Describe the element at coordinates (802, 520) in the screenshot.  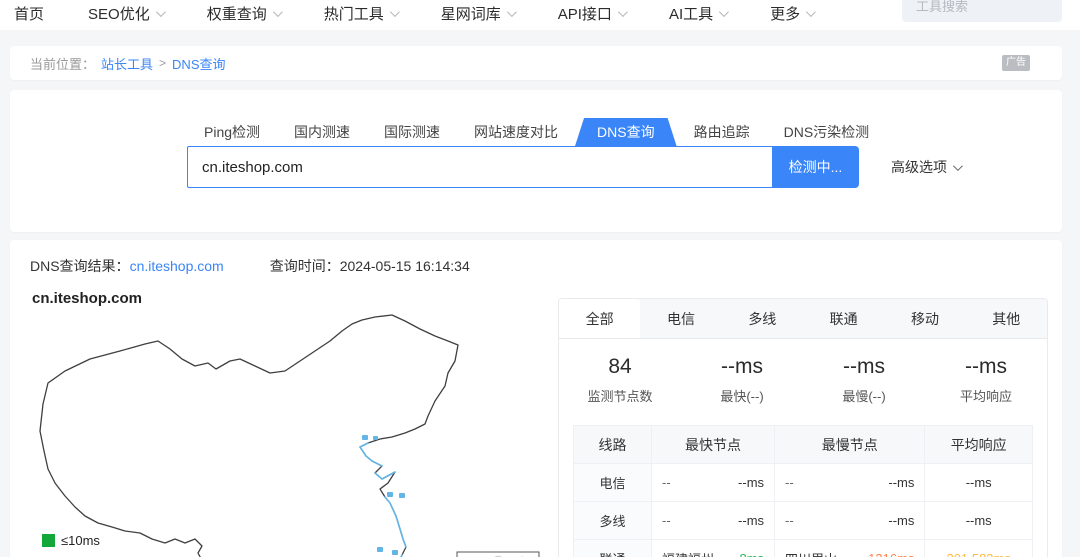
I see `table-row: 多线 -- --ms -- --ms --ms` at that location.